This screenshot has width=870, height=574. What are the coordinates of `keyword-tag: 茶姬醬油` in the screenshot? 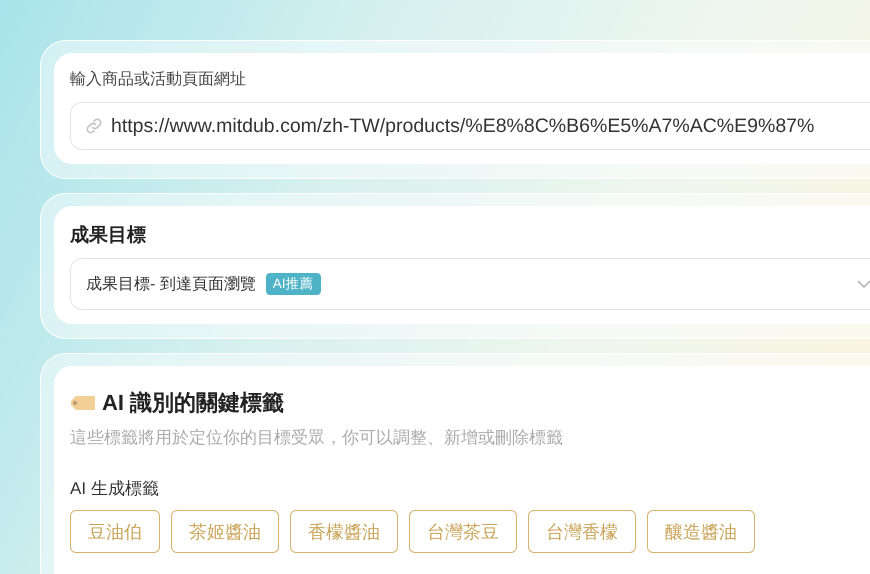 It's located at (225, 531).